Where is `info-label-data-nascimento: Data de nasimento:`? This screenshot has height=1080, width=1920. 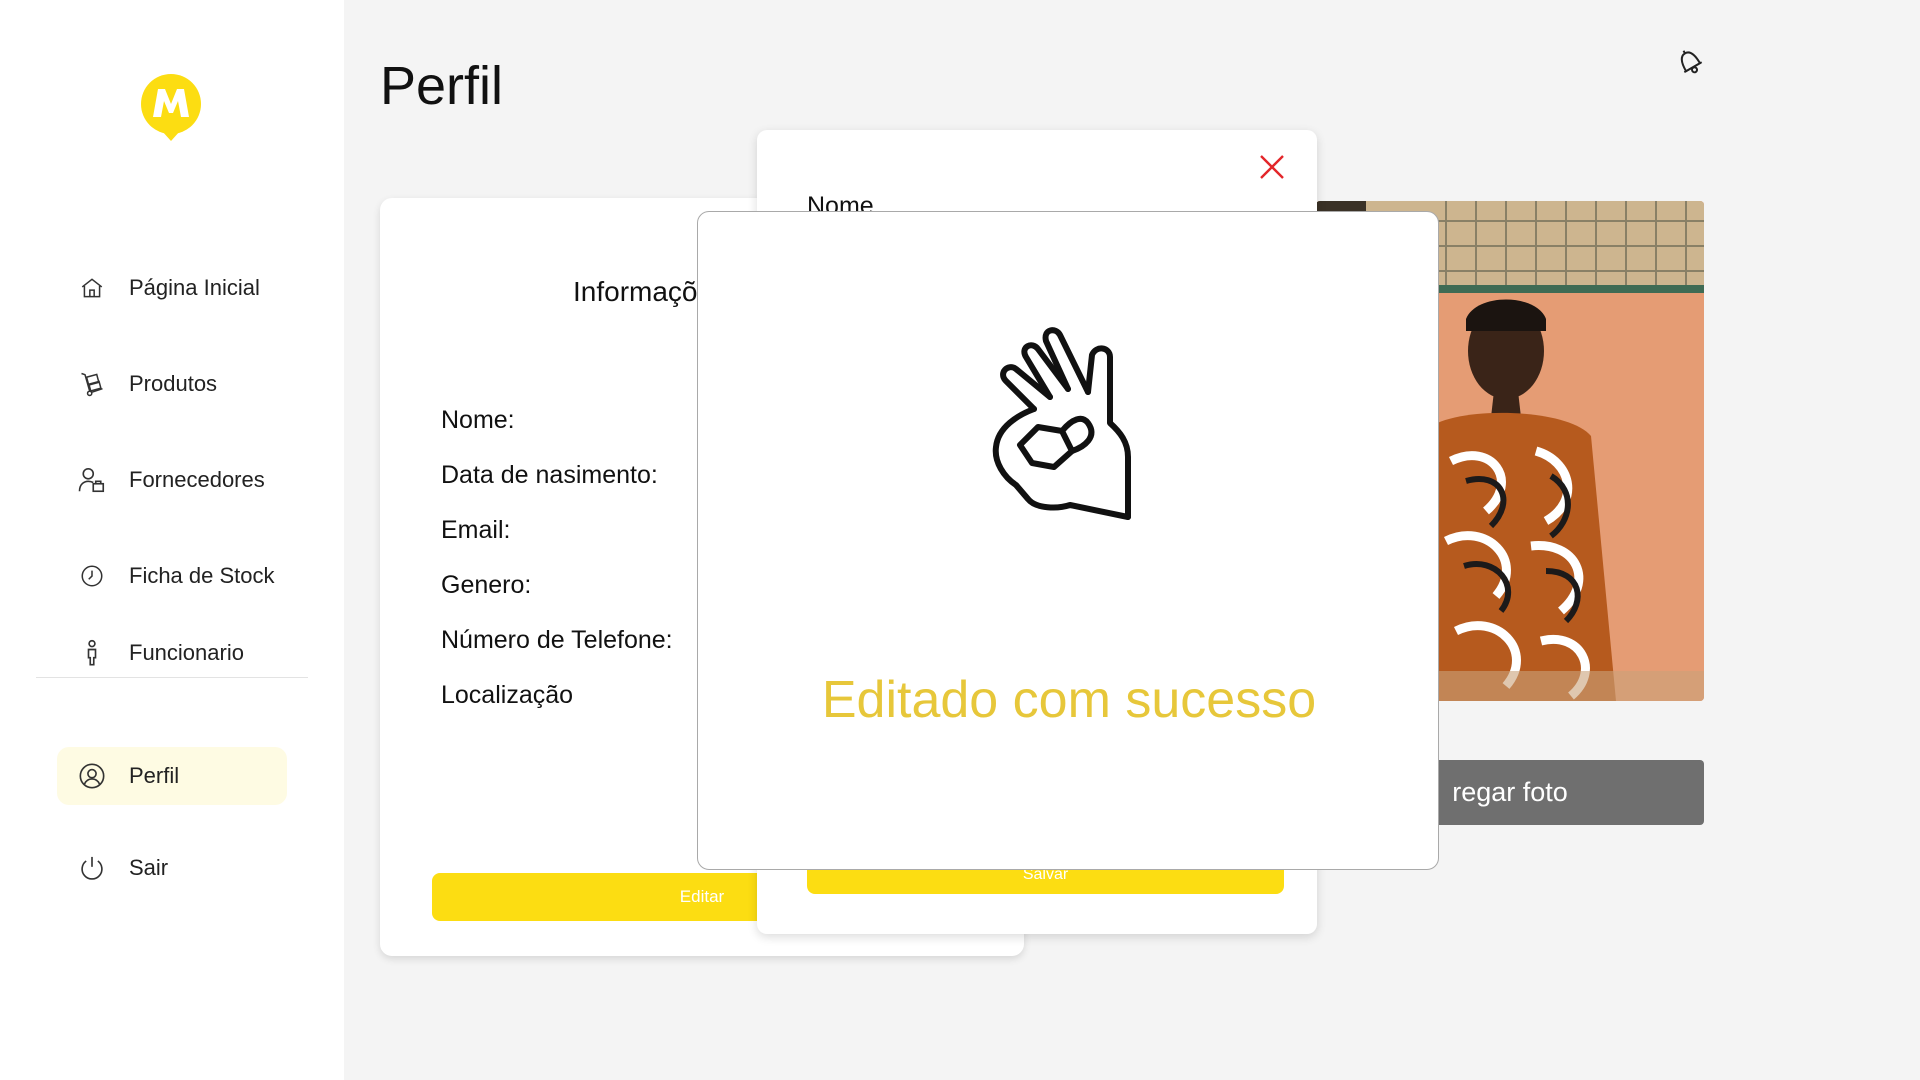 info-label-data-nascimento: Data de nasimento: is located at coordinates (549, 475).